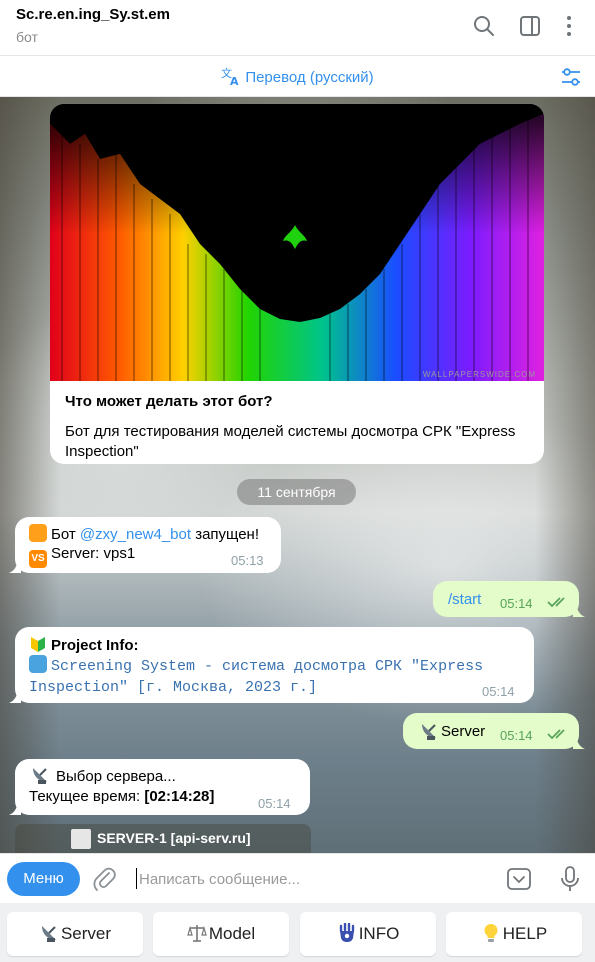 This screenshot has height=962, width=595. I want to click on reply-keyboard: Server Model INFO HELP, so click(297, 932).